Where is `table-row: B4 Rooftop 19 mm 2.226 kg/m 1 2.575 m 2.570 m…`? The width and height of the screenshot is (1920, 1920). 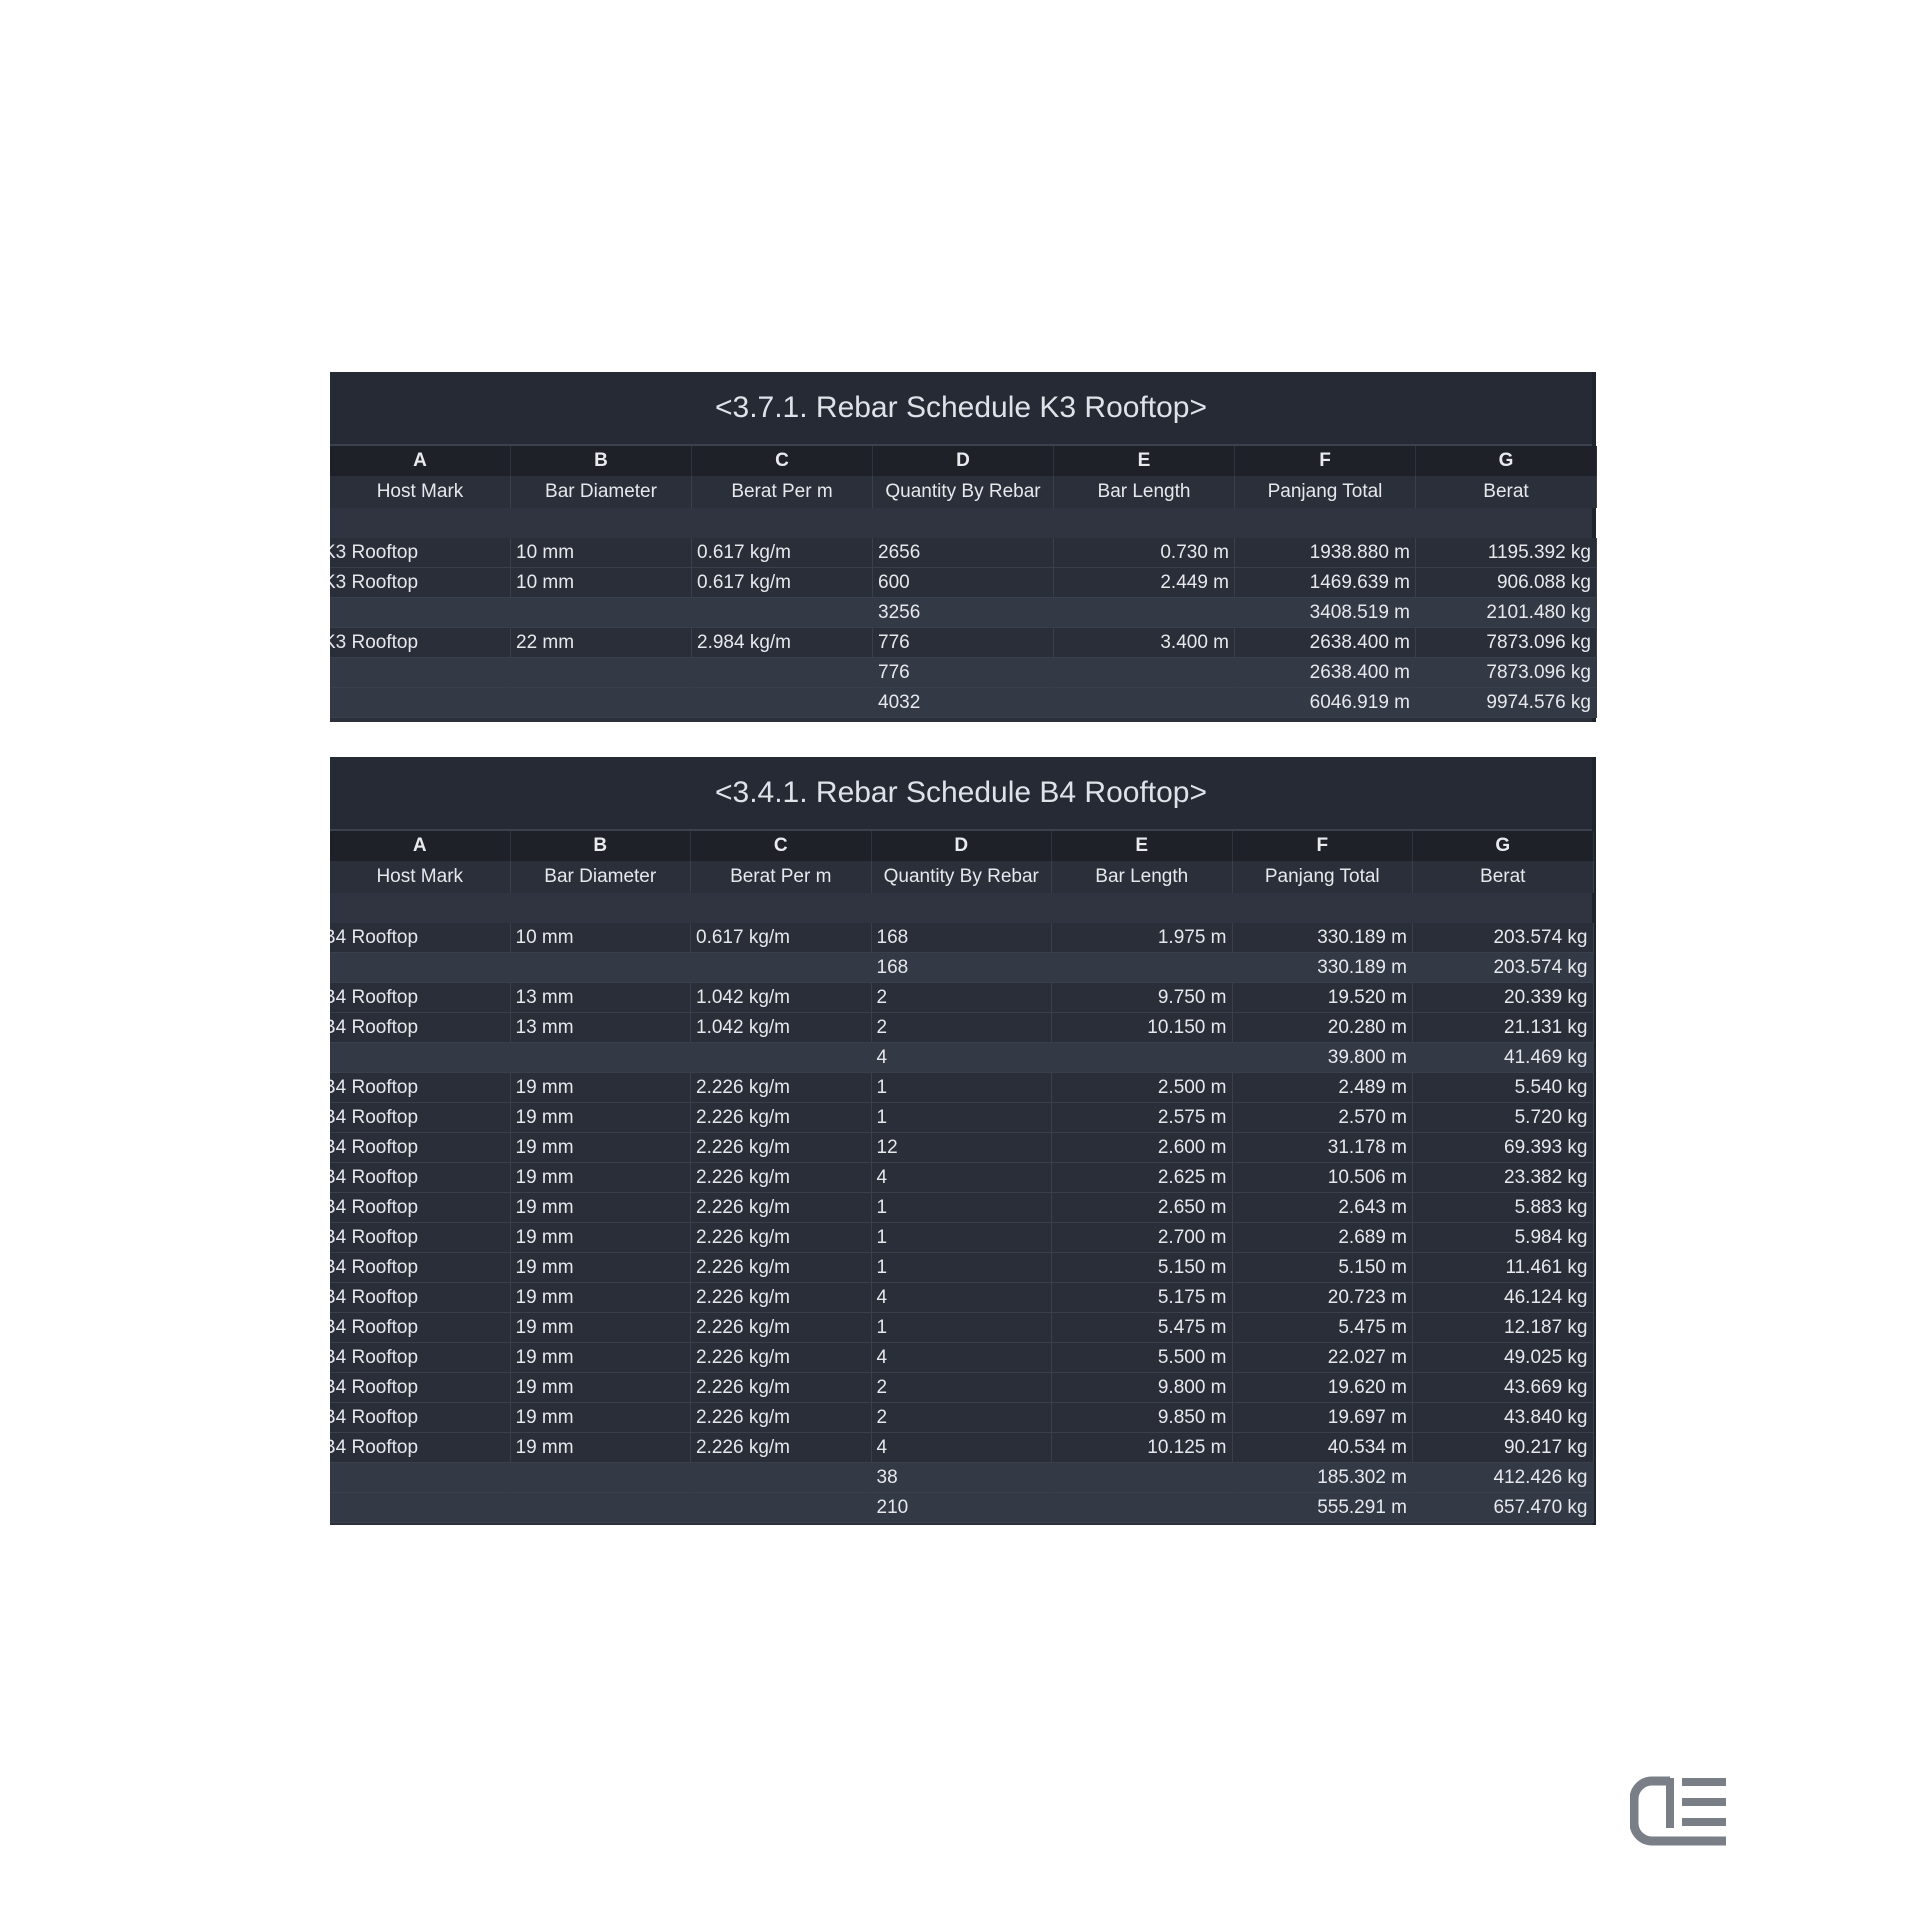 table-row: B4 Rooftop 19 mm 2.226 kg/m 1 2.575 m 2.570 m… is located at coordinates (962, 1118).